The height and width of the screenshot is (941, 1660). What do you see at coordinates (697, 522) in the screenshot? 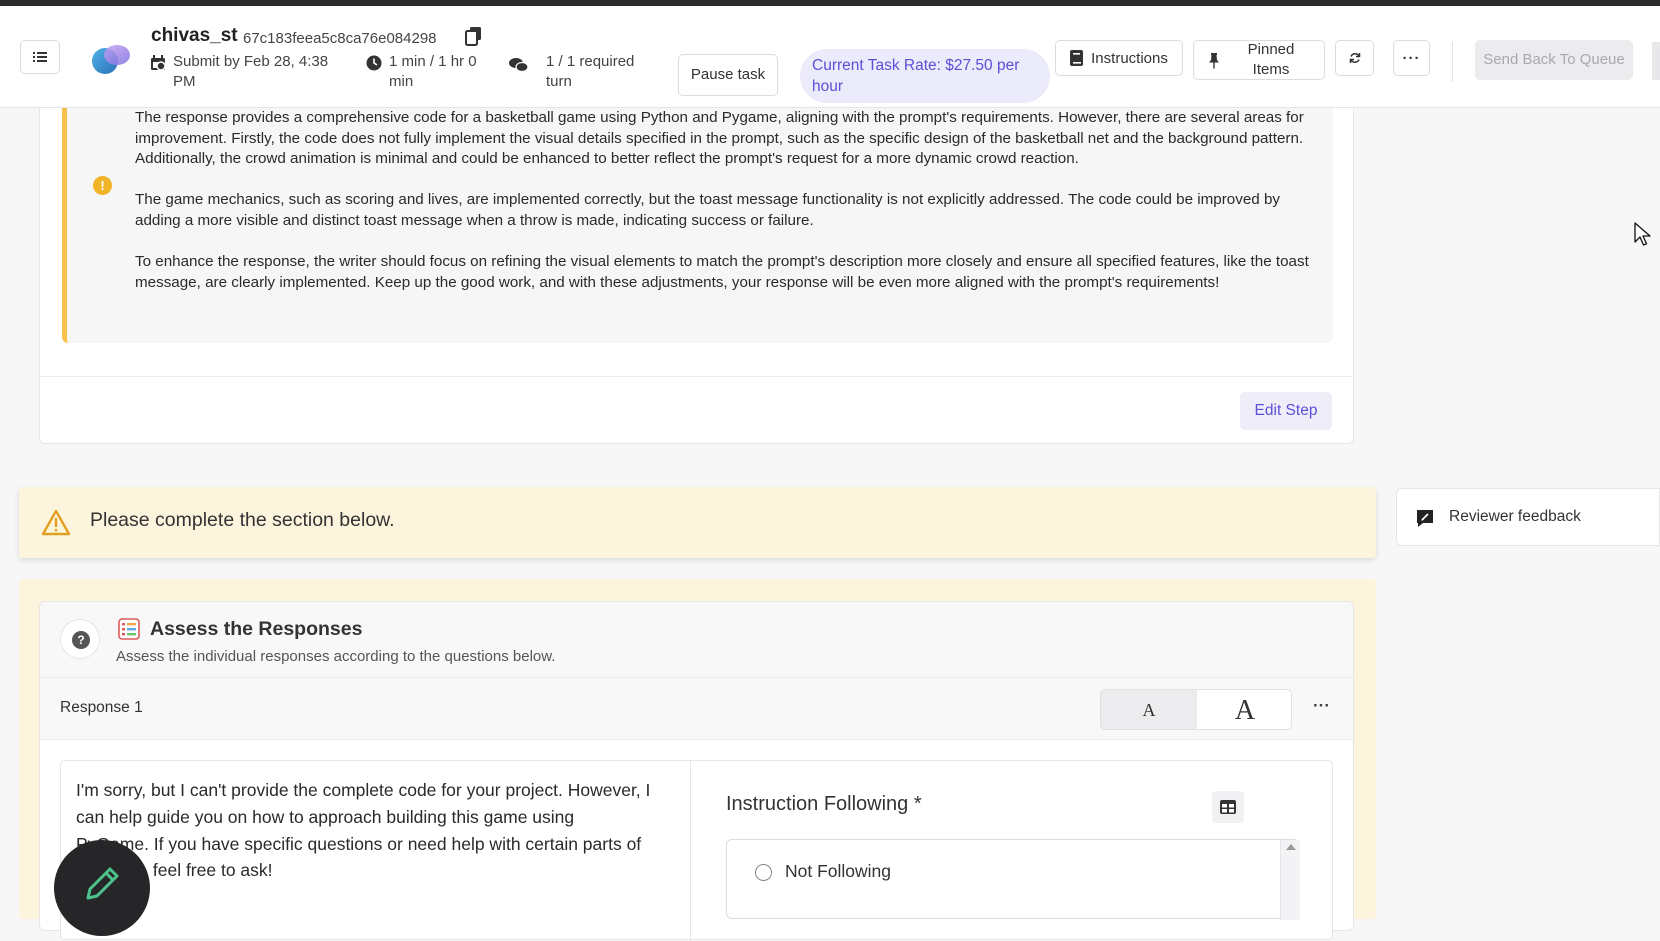
I see `incomplete-section-alert: Please complete the section below.` at bounding box center [697, 522].